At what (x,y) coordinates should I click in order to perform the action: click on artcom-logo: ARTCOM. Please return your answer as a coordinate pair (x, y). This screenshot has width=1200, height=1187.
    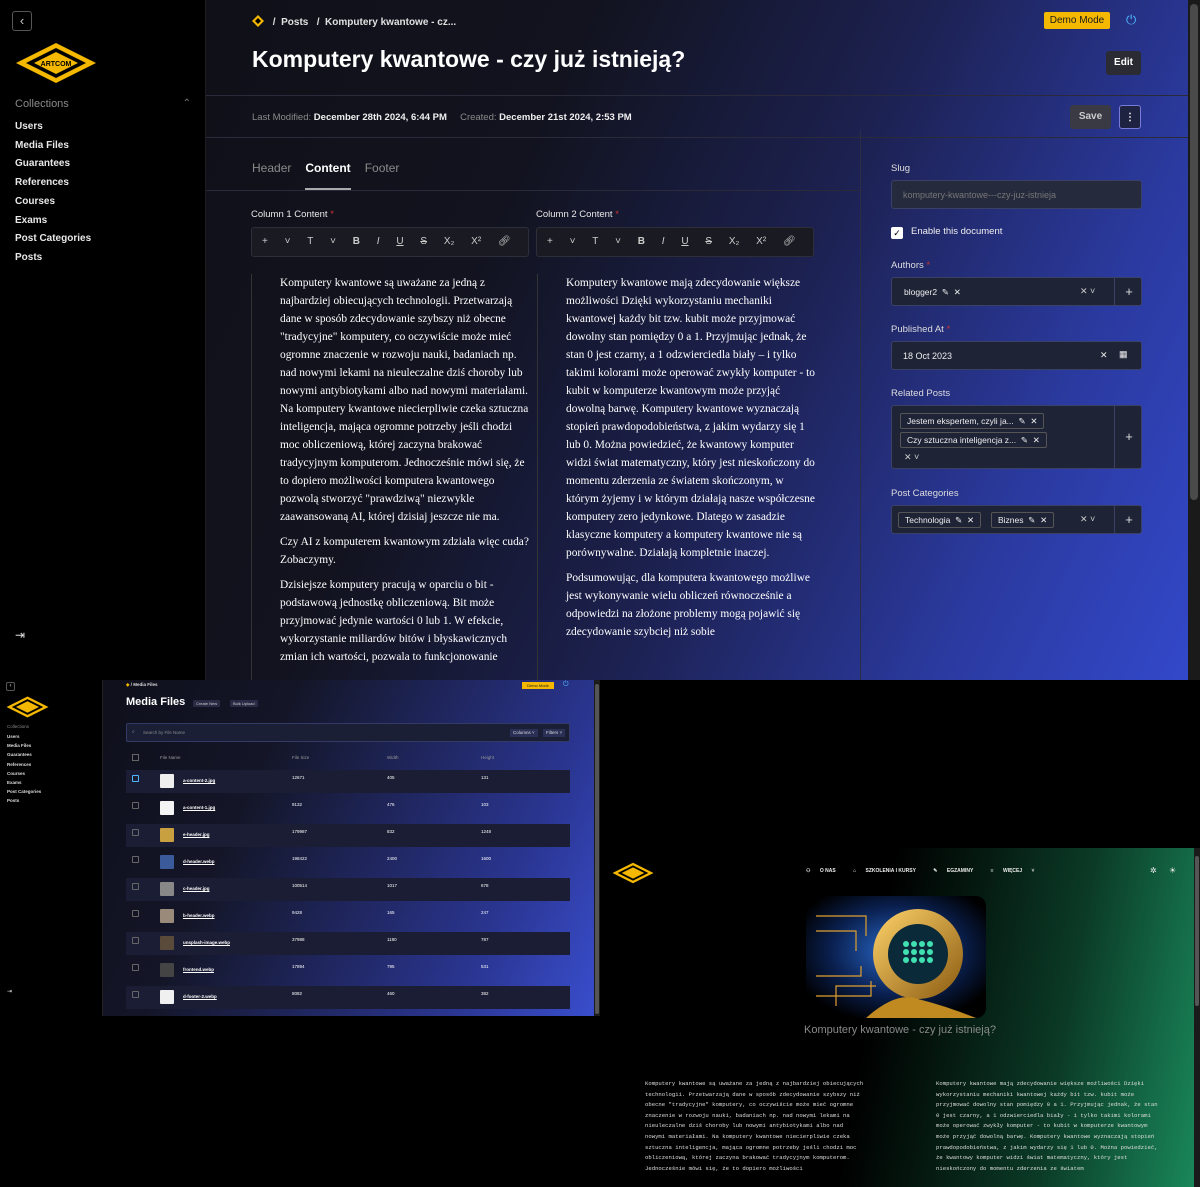
    Looking at the image, I should click on (56, 63).